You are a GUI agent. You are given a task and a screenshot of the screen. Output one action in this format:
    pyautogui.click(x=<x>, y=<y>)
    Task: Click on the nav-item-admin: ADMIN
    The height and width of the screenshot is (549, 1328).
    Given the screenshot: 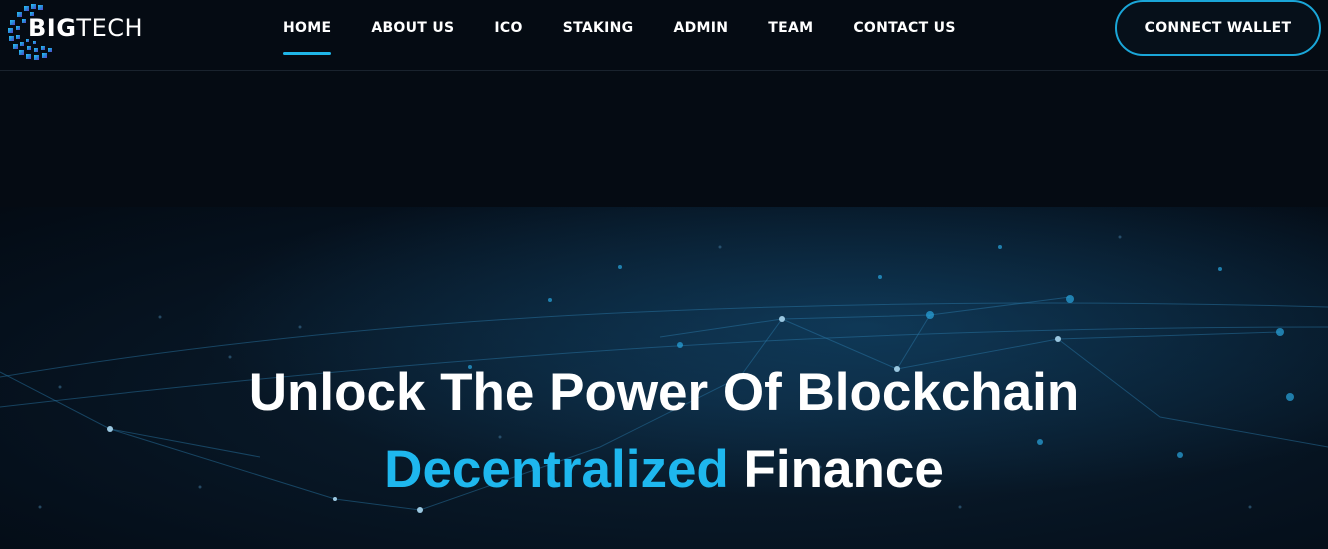 What is the action you would take?
    pyautogui.click(x=700, y=25)
    